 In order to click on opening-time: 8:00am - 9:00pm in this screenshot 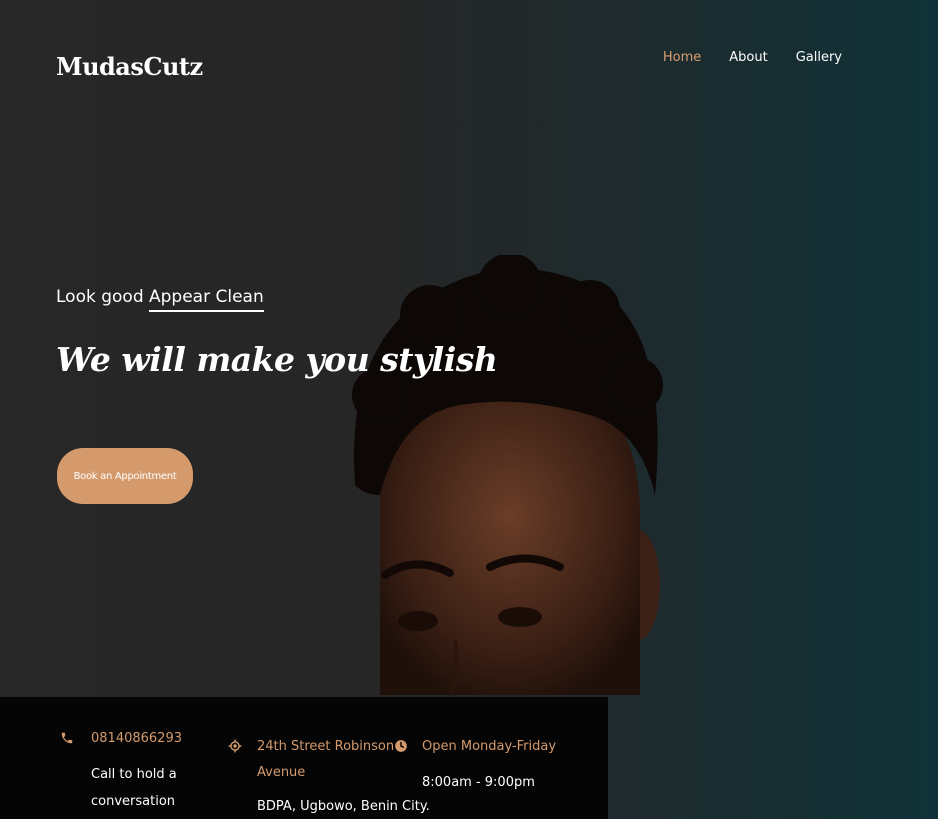, I will do `click(478, 782)`.